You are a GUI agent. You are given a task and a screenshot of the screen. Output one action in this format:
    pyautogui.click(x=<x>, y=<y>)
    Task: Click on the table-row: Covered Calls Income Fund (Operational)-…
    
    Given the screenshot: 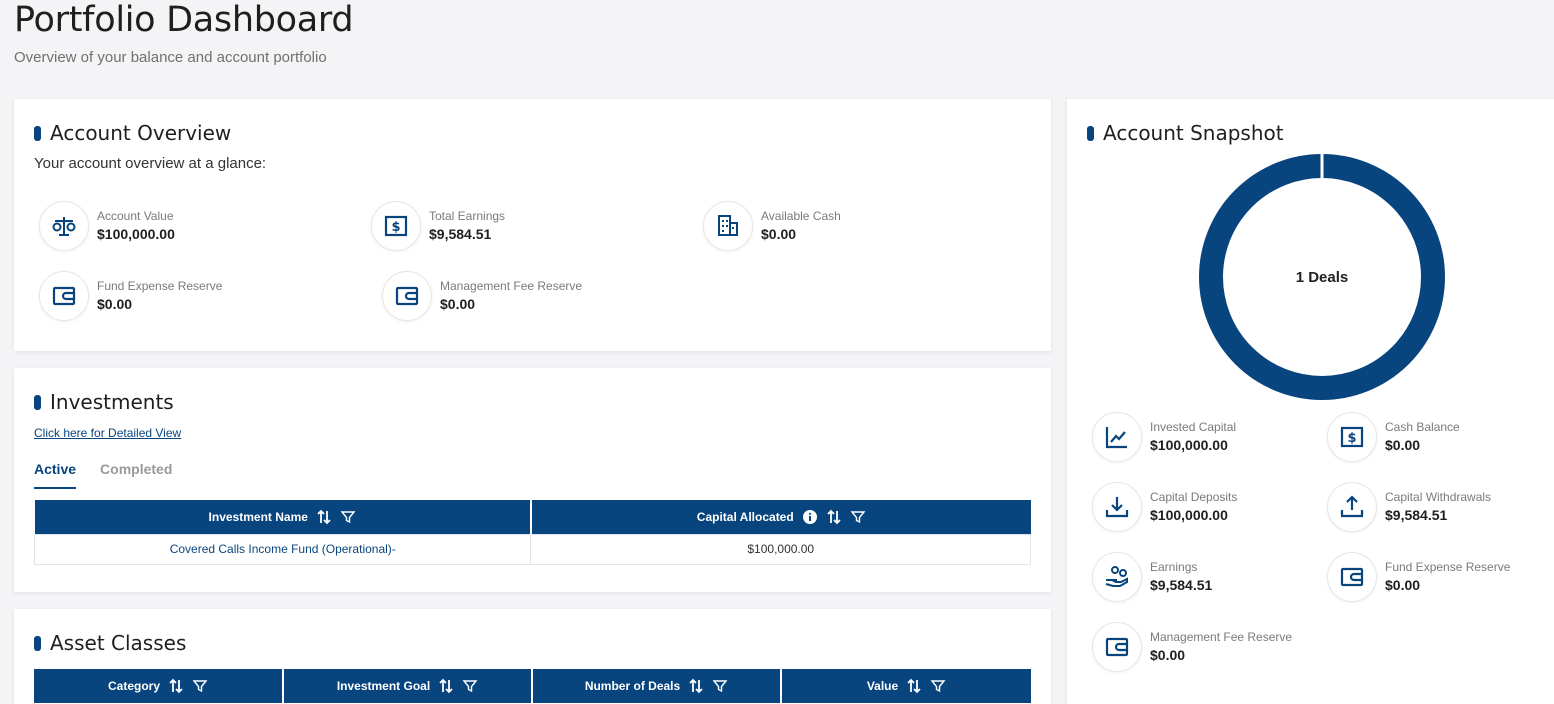 What is the action you would take?
    pyautogui.click(x=532, y=549)
    